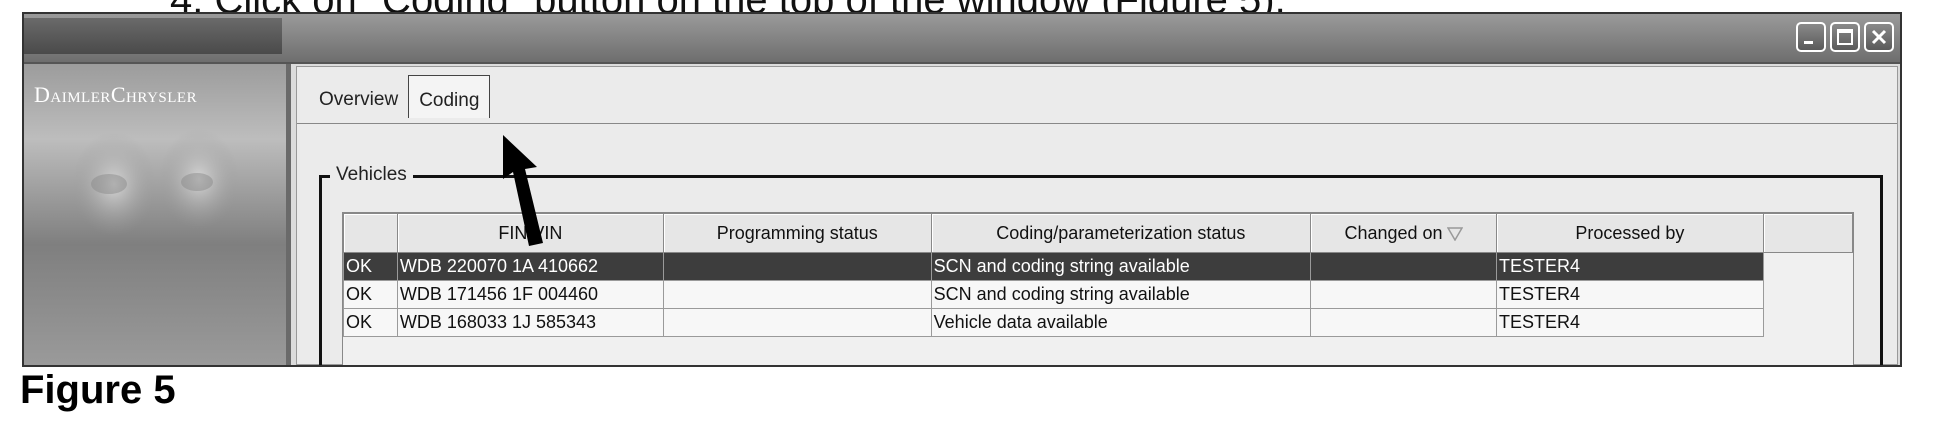 The width and height of the screenshot is (1933, 435). What do you see at coordinates (797, 233) in the screenshot?
I see `column-header-programming-status: Programming status` at bounding box center [797, 233].